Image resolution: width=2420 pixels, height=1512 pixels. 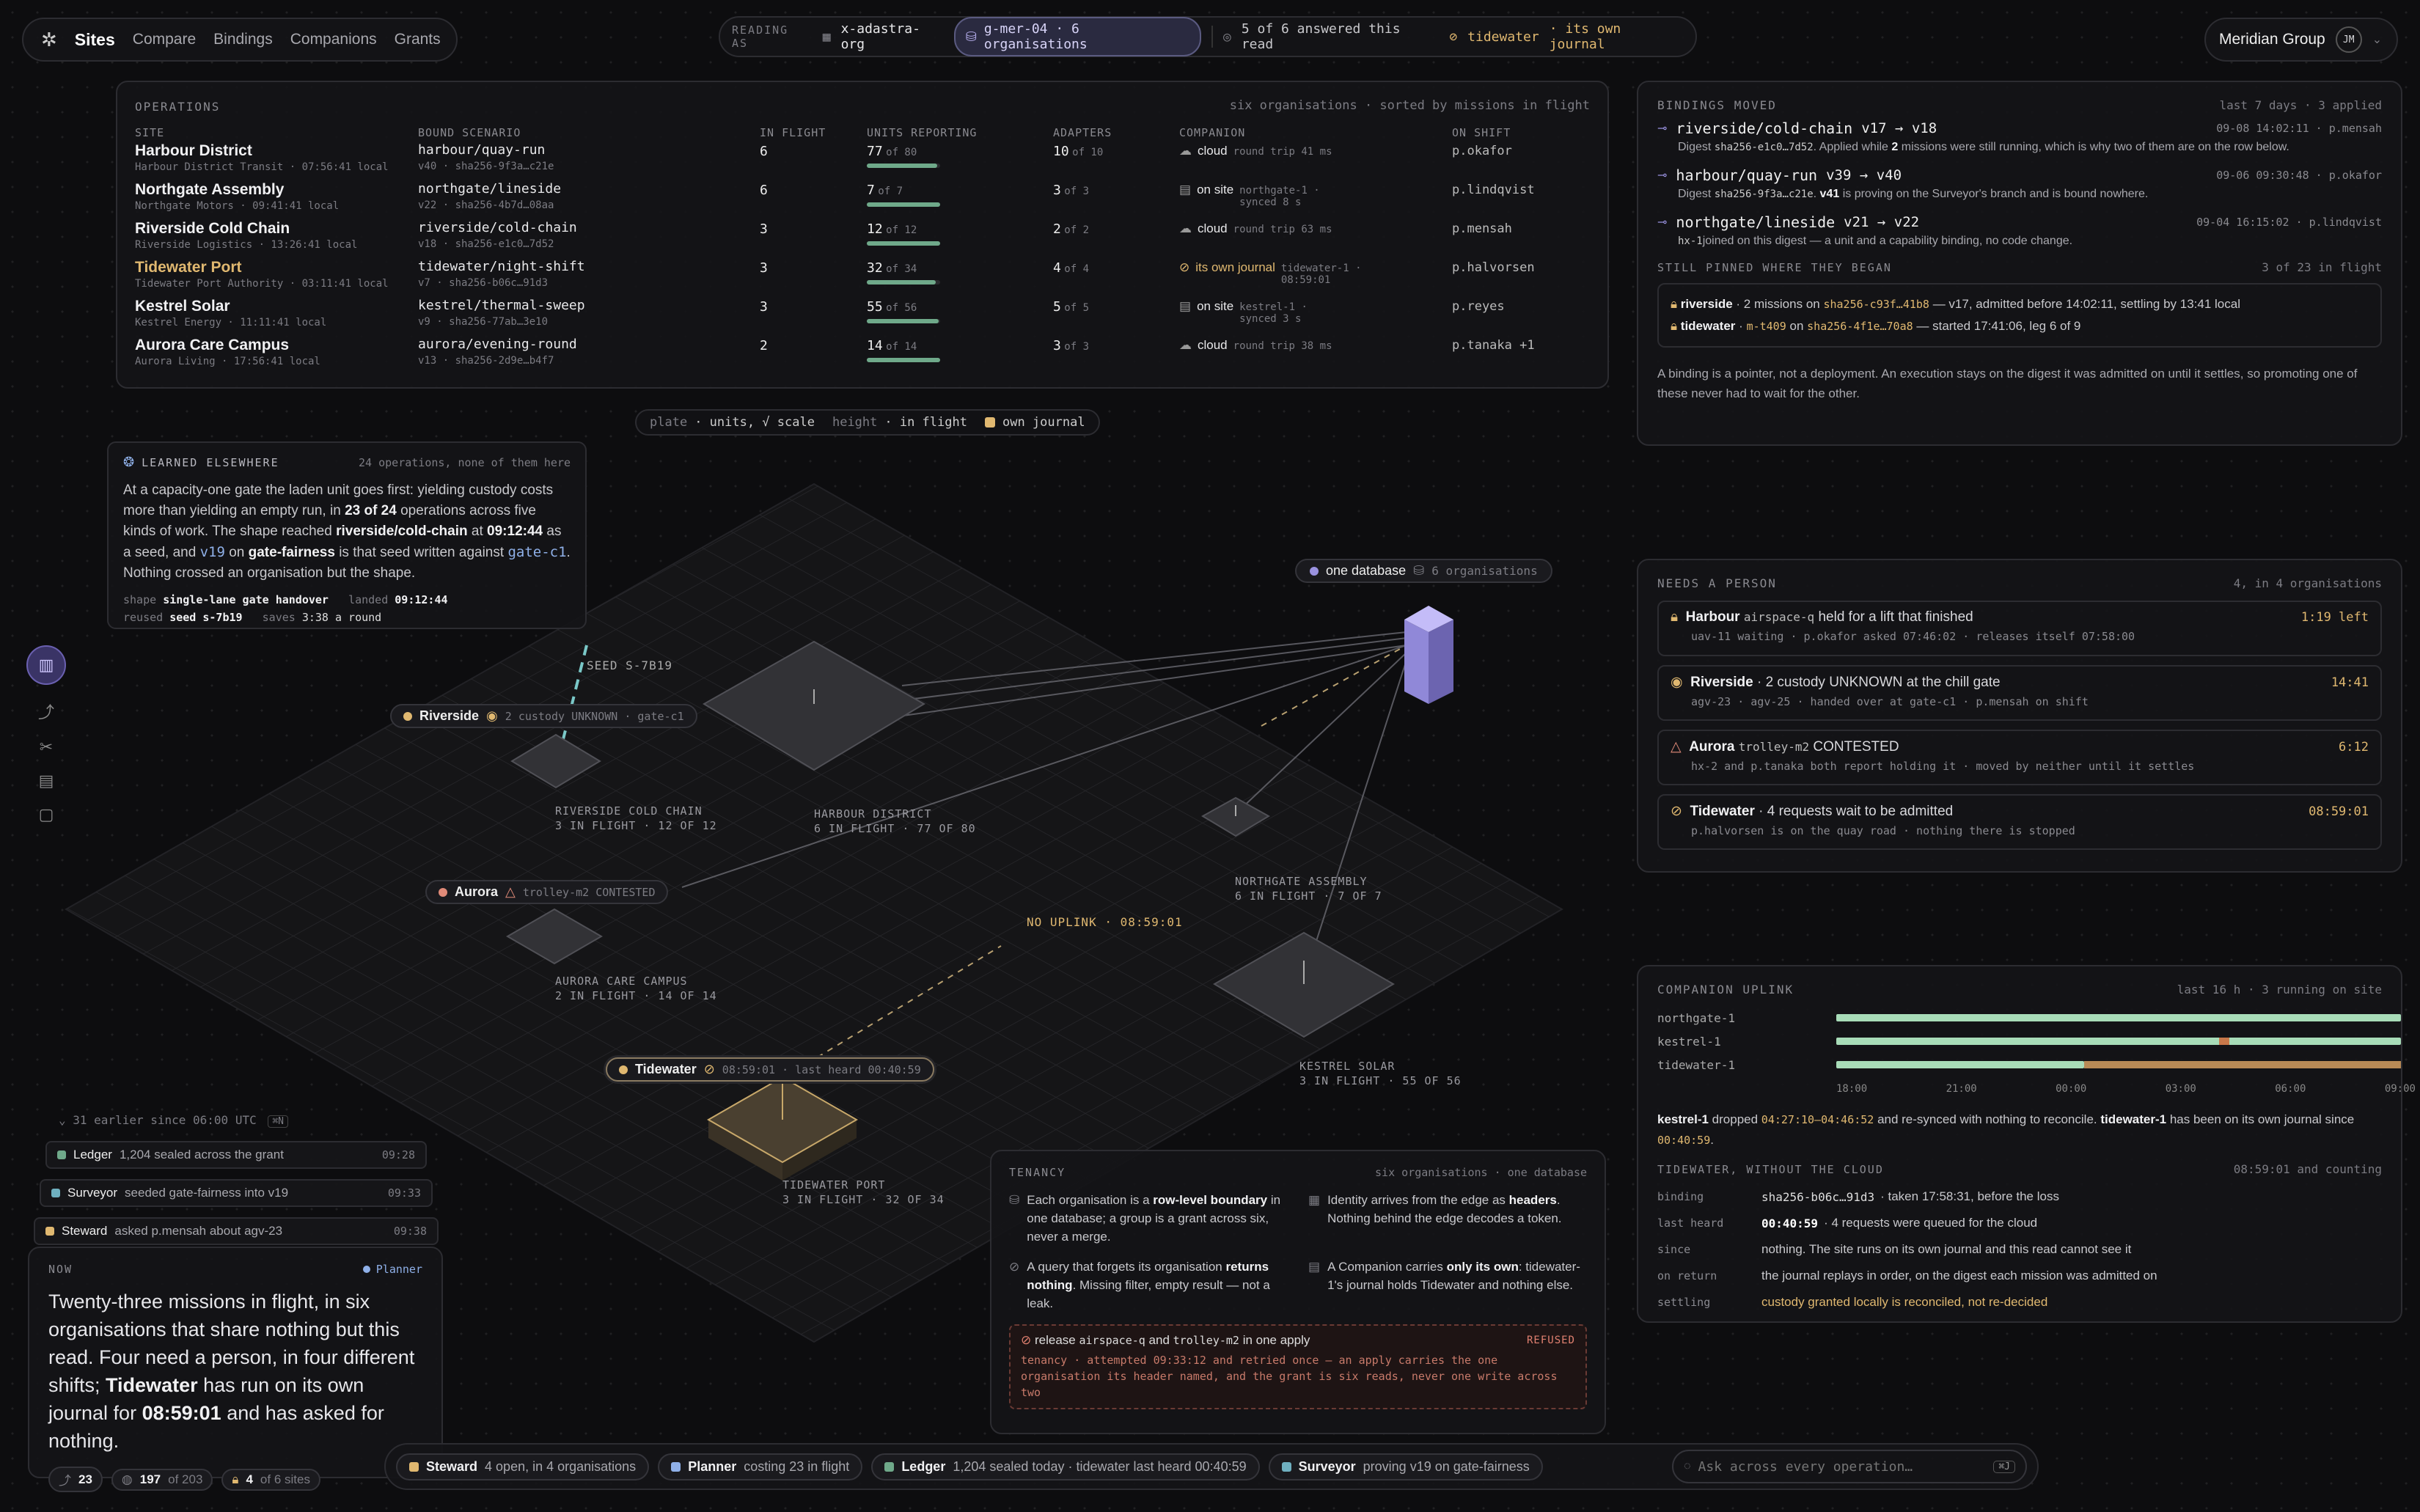 What do you see at coordinates (477, 891) in the screenshot?
I see `aurora-name: Aurora` at bounding box center [477, 891].